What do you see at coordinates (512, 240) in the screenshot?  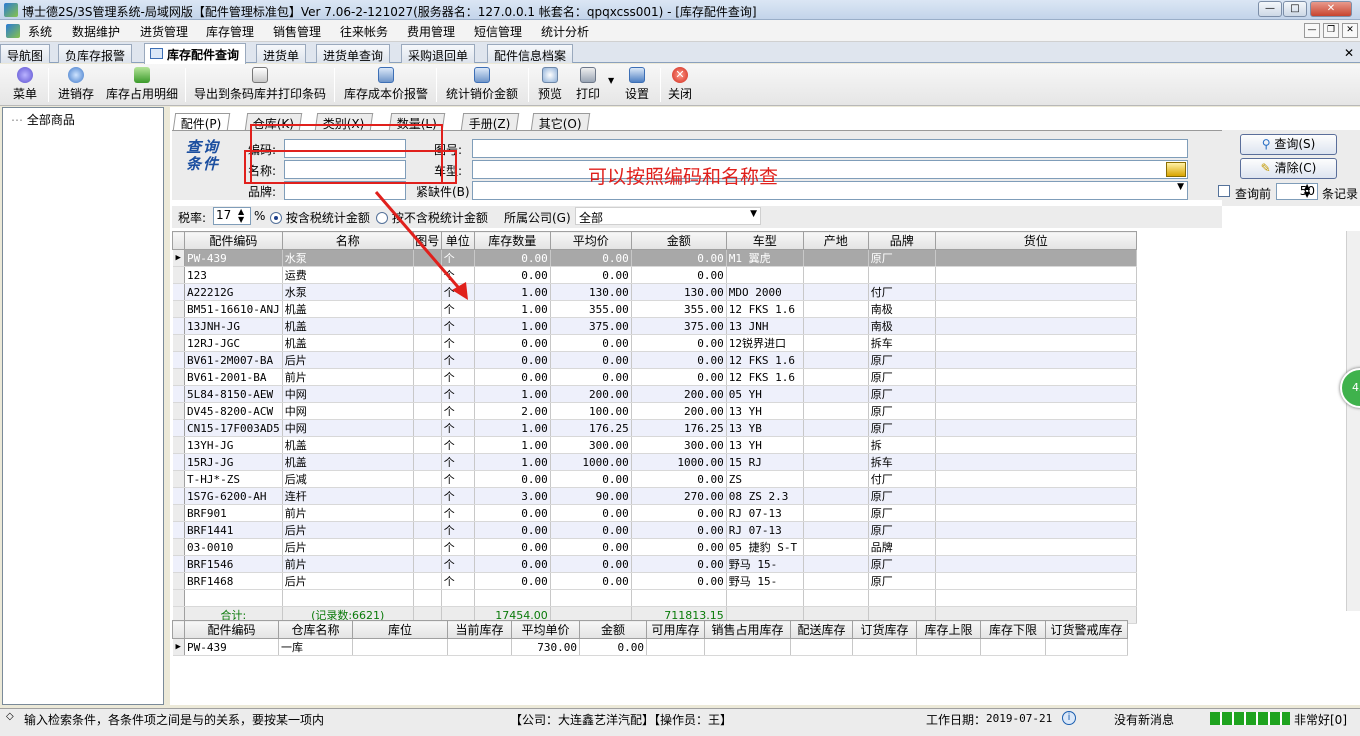 I see `grid-header-cell: 库存数量` at bounding box center [512, 240].